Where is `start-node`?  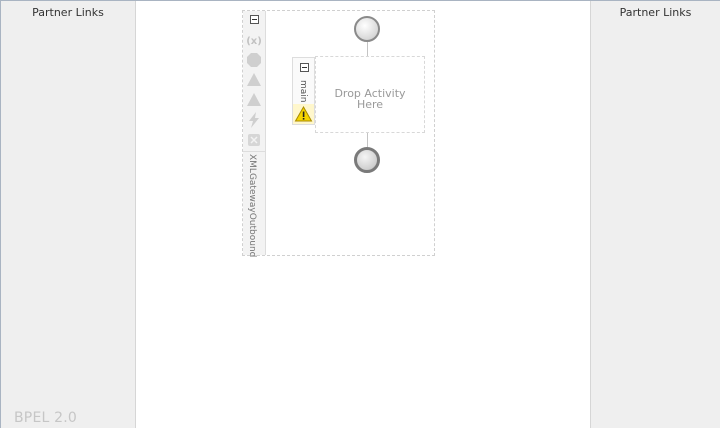 start-node is located at coordinates (367, 29).